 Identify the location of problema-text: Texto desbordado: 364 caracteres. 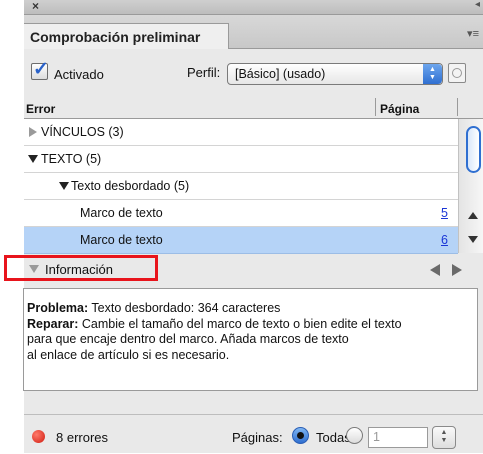
(184, 308).